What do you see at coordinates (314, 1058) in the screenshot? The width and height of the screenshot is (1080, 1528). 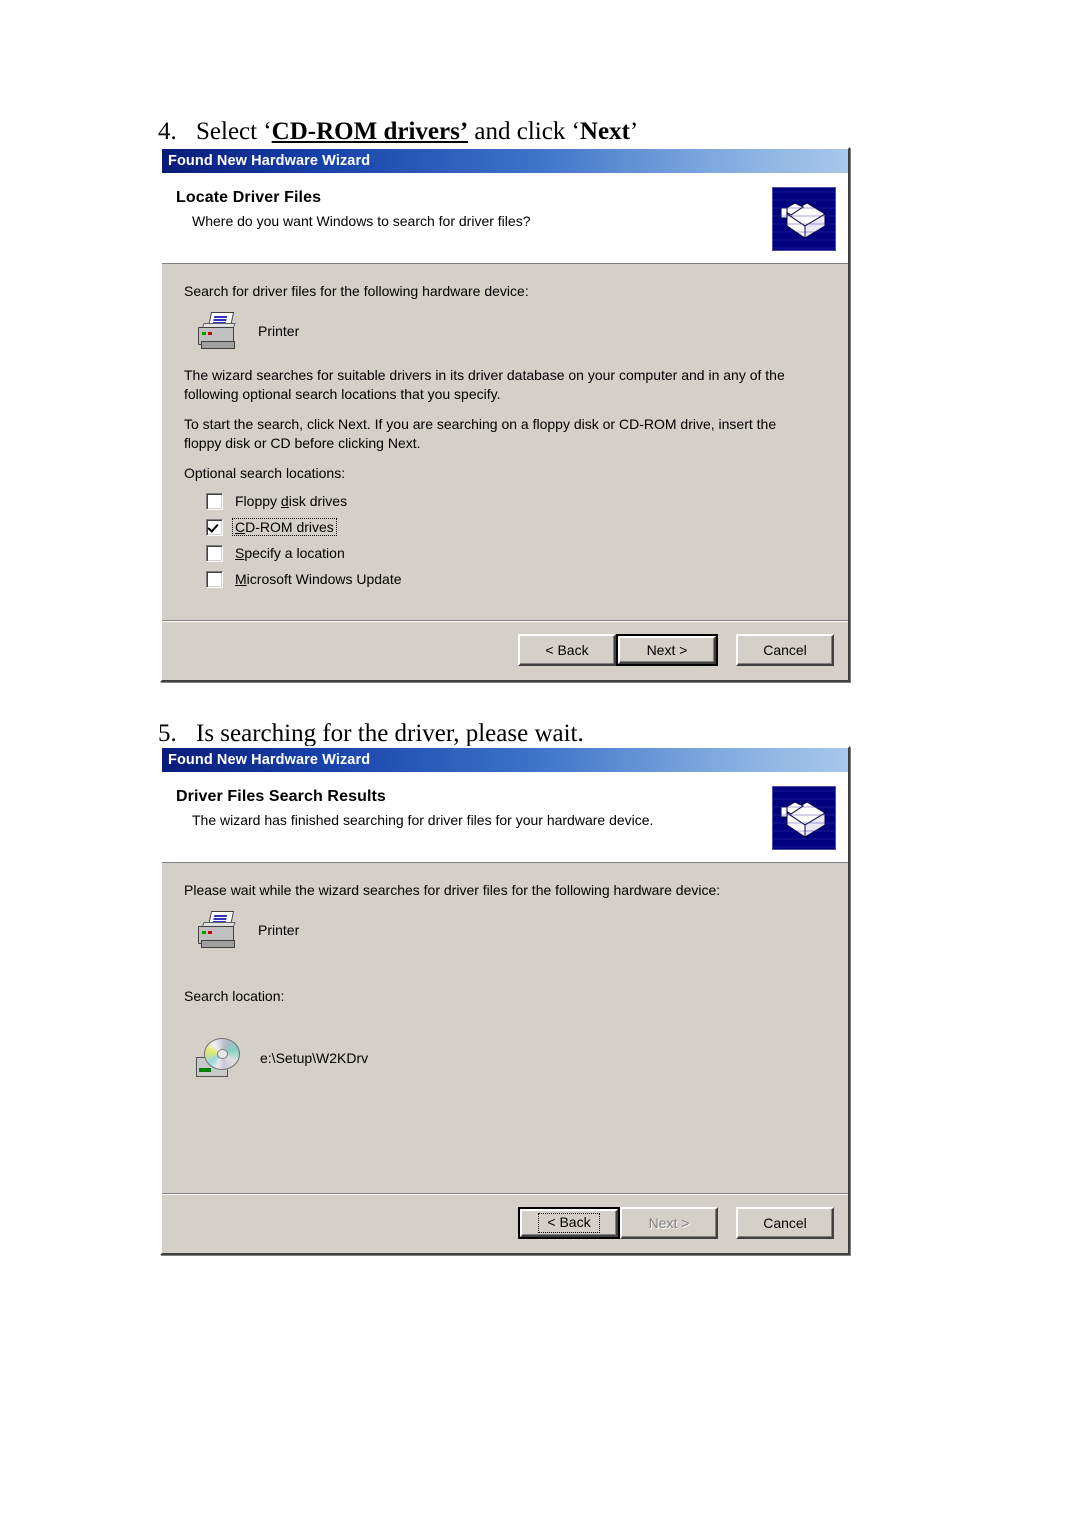 I see `search-location-value: e:\Setup\W2KDrv` at bounding box center [314, 1058].